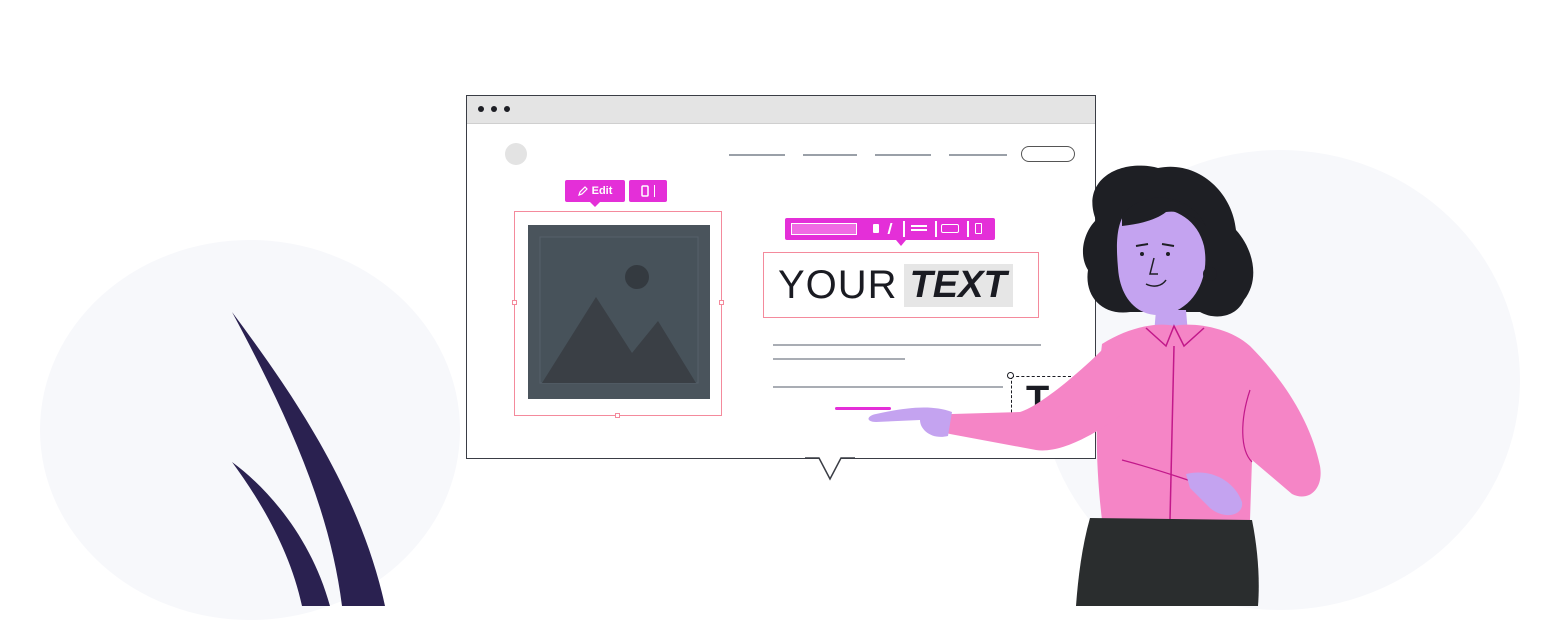 The image size is (1563, 620). Describe the element at coordinates (315, 453) in the screenshot. I see `plant-illustration` at that location.